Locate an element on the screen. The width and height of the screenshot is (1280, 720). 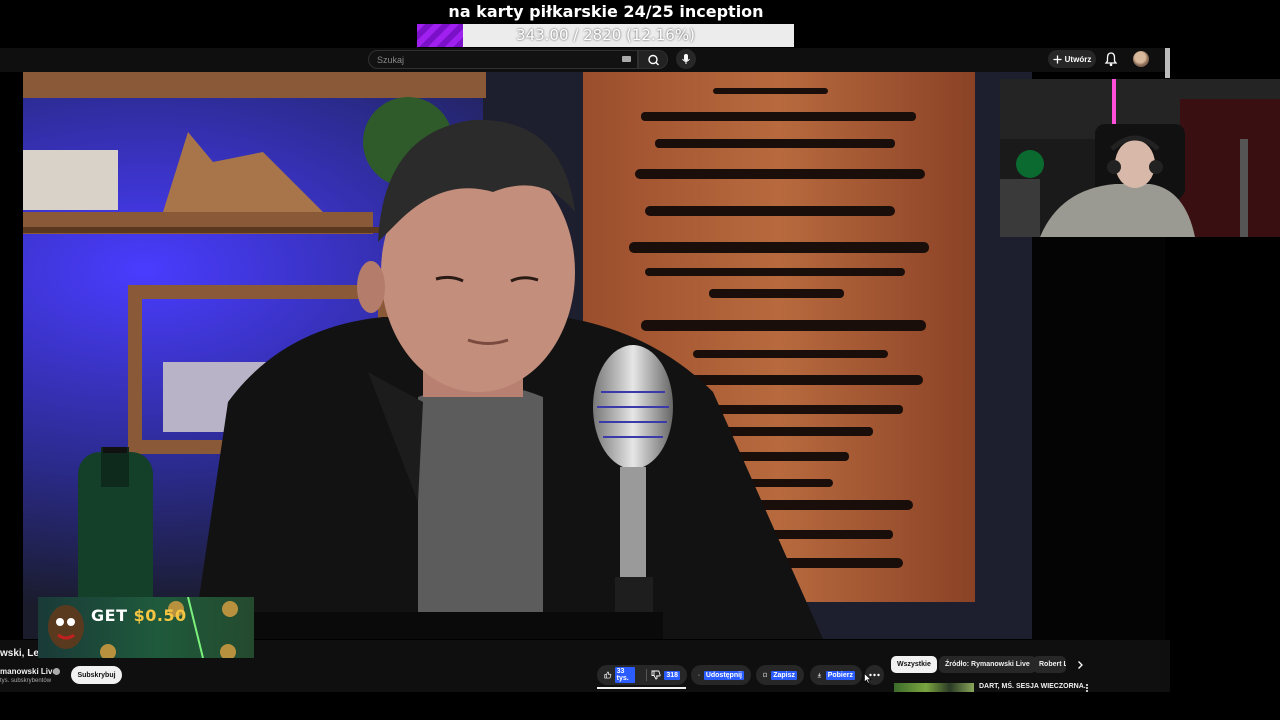
goal-progress-text: 343.00 / 2820 (12.16%) is located at coordinates (605, 35).